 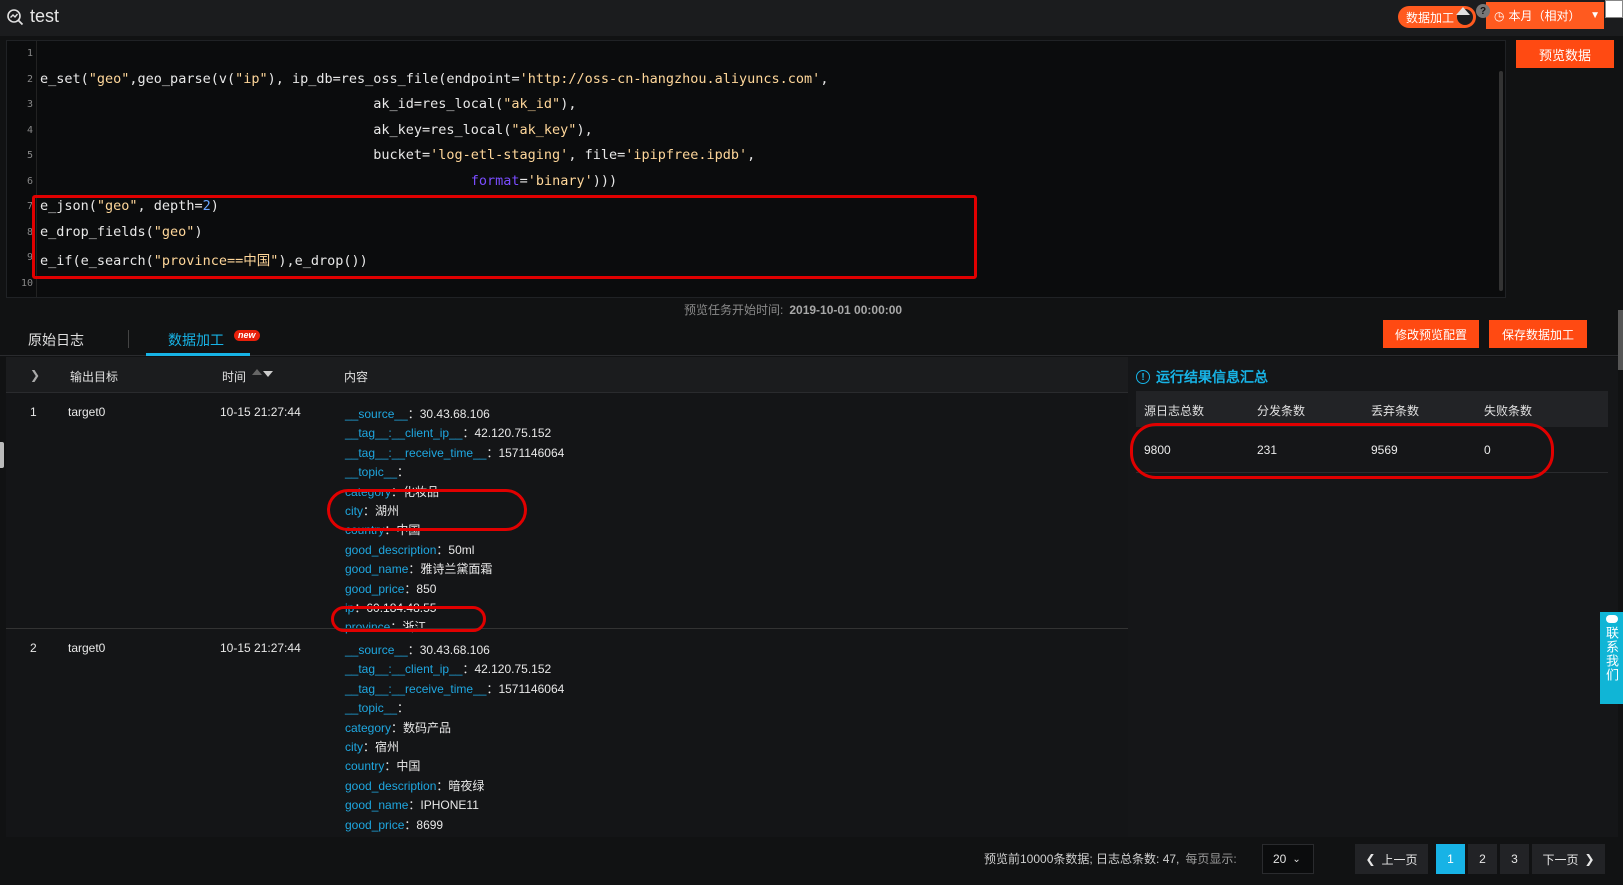 I want to click on search-analytics-icon, so click(x=15, y=16).